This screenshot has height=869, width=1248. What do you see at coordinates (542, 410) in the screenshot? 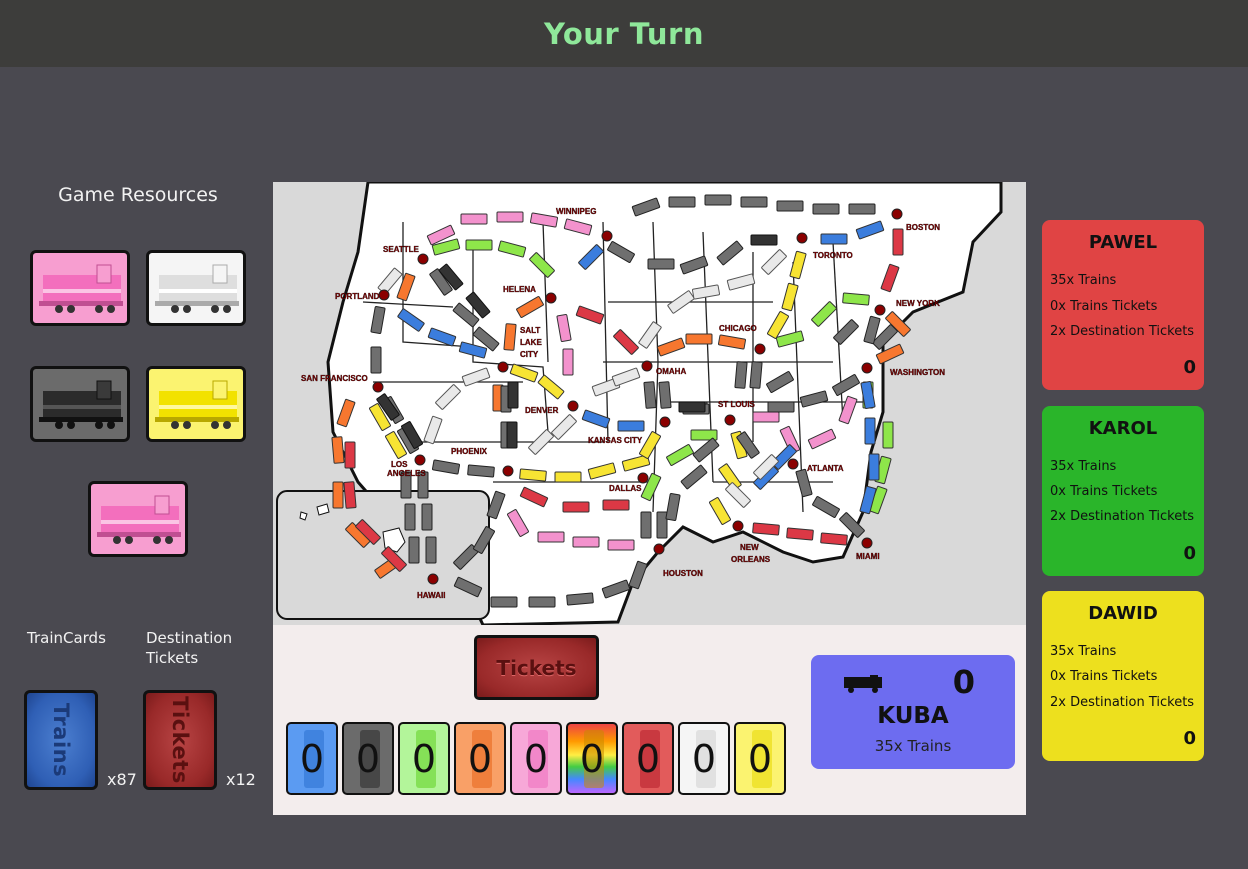
I see `svg-text: DENVER` at bounding box center [542, 410].